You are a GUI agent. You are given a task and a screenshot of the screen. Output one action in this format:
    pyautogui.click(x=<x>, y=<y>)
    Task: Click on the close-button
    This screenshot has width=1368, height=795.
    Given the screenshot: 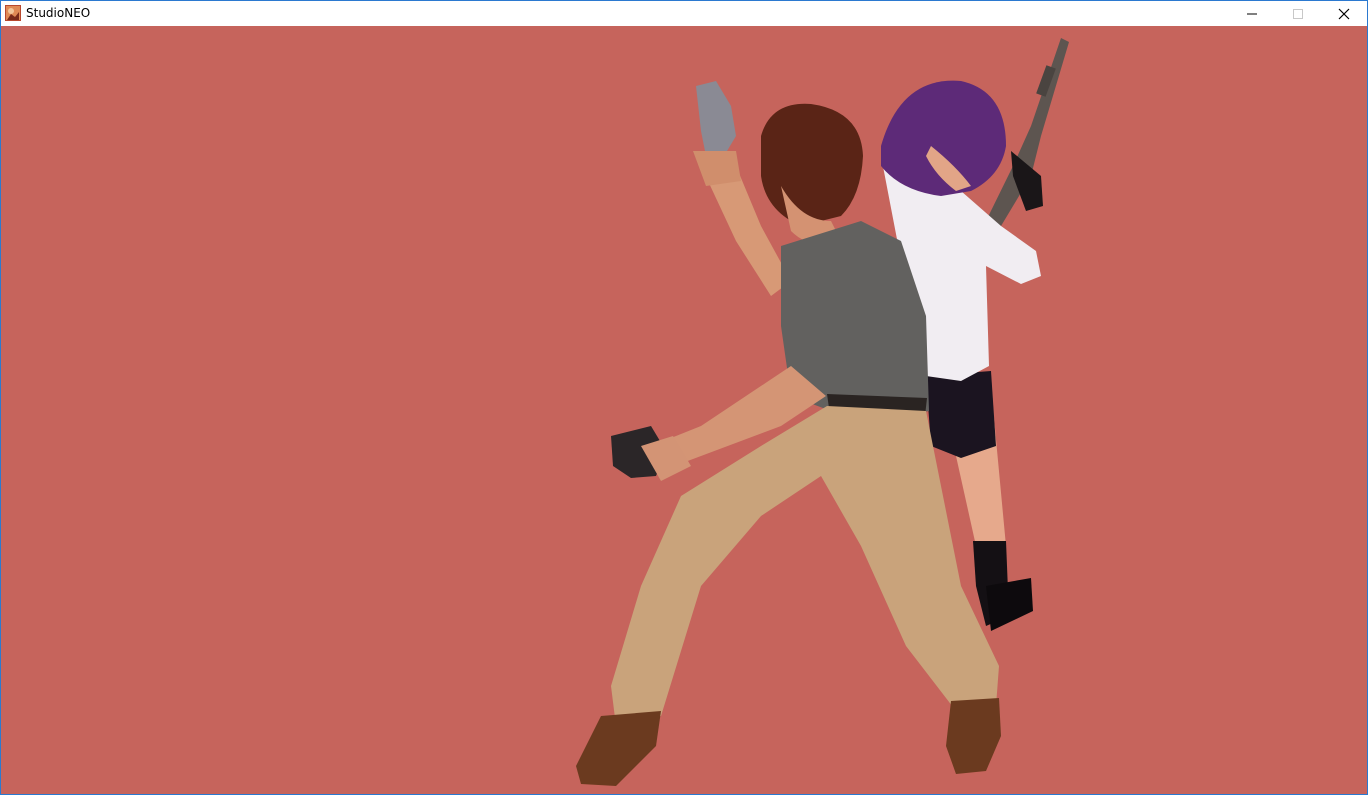 What is the action you would take?
    pyautogui.click(x=1344, y=13)
    